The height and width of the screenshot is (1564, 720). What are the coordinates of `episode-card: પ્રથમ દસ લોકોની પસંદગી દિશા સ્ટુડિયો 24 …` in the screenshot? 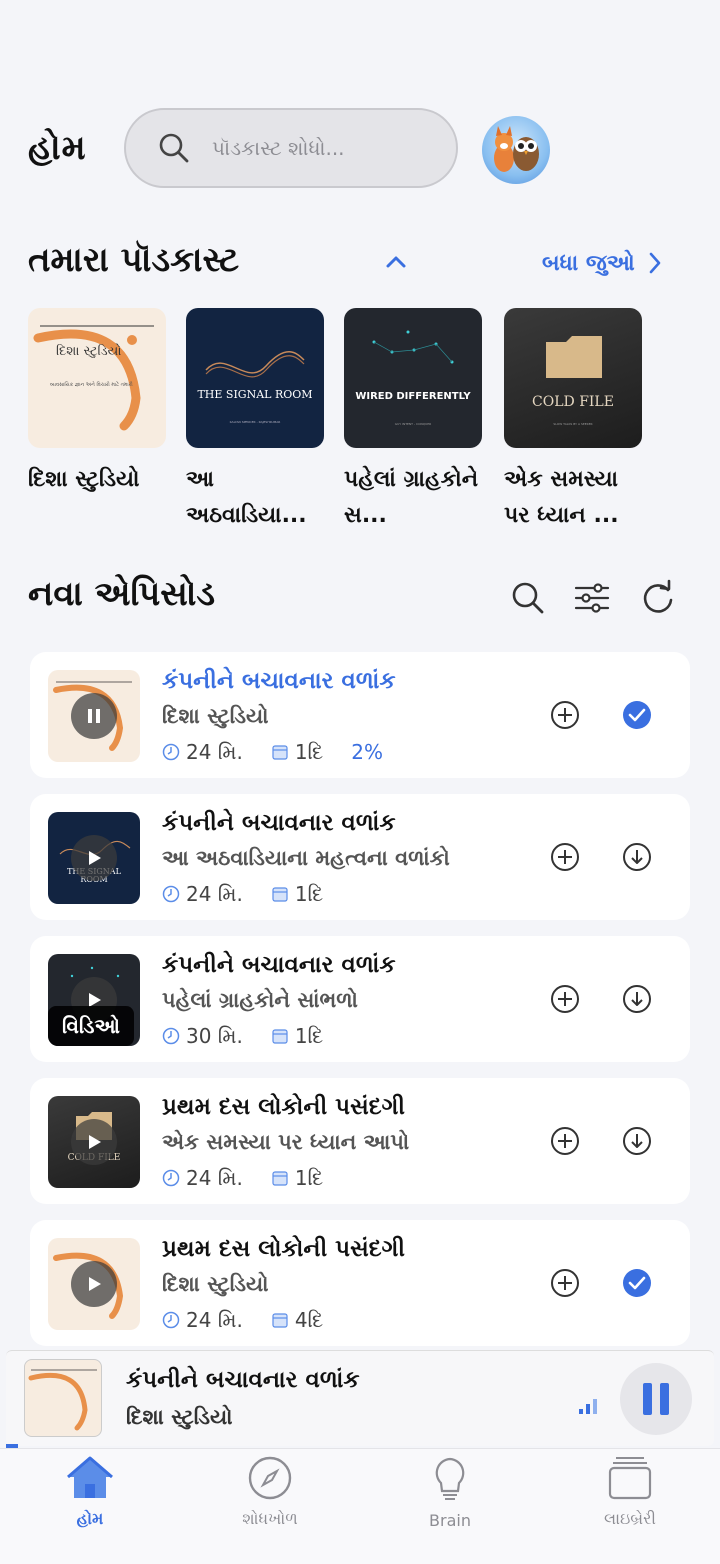 It's located at (360, 1283).